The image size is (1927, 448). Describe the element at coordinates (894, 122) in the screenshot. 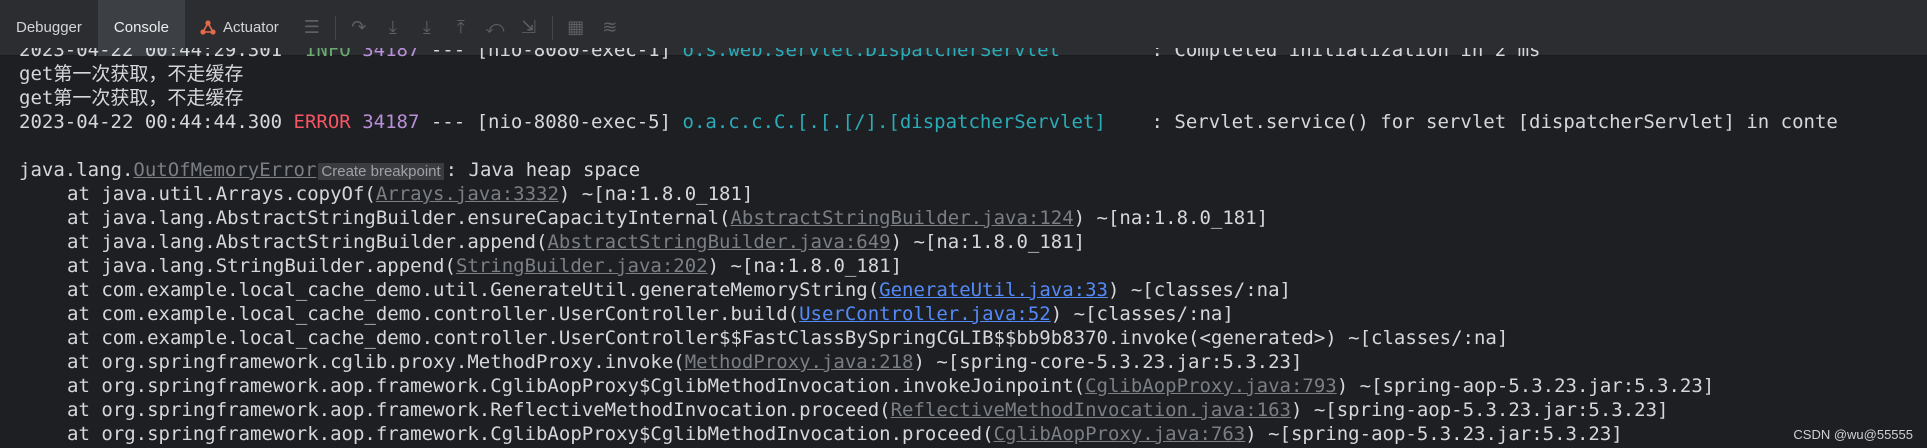

I see `logger-name: o.a.c.c.C.[.[.[/].[dispatcherServlet]` at that location.